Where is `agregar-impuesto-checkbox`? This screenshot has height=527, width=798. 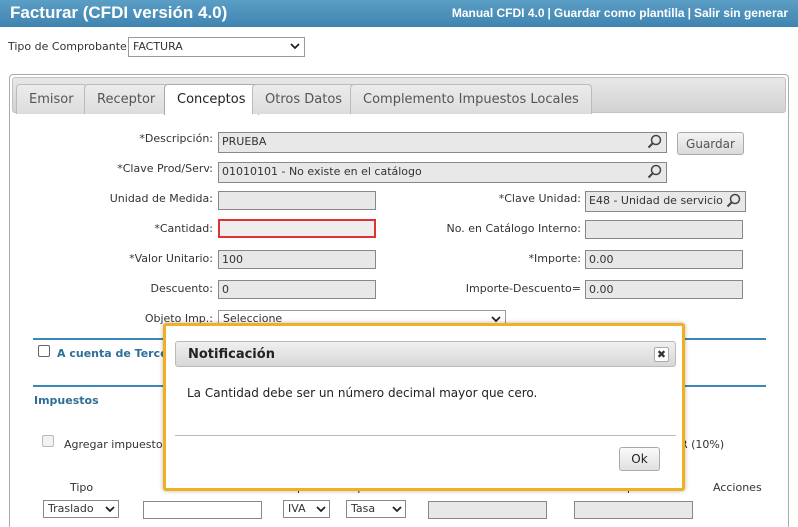 agregar-impuesto-checkbox is located at coordinates (48, 441).